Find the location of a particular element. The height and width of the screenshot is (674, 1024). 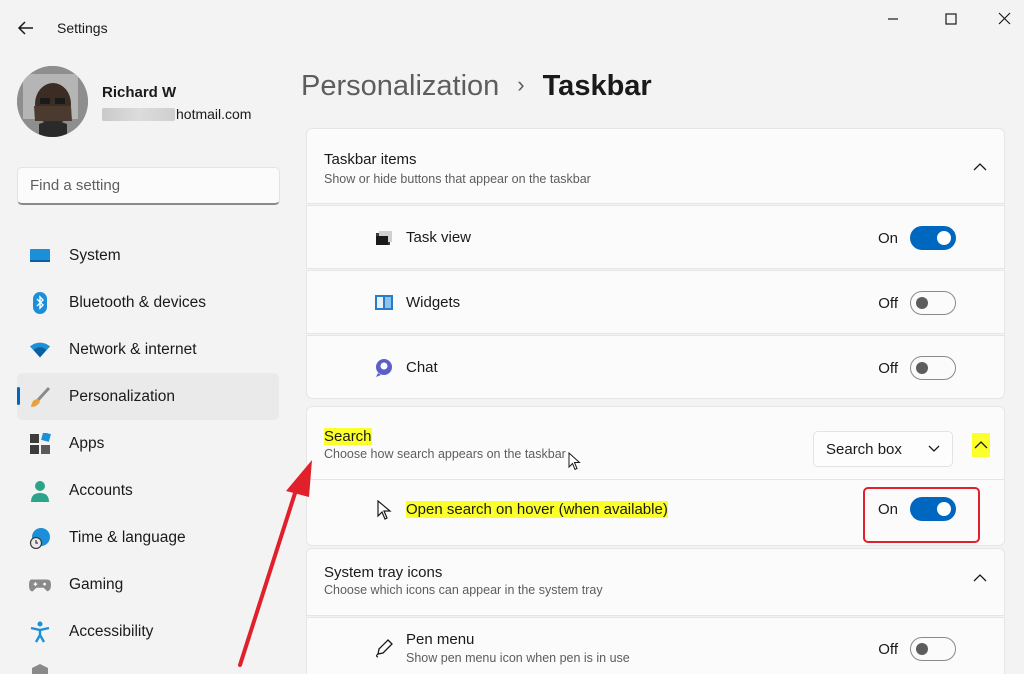

section-title: System tray icons is located at coordinates (383, 572).